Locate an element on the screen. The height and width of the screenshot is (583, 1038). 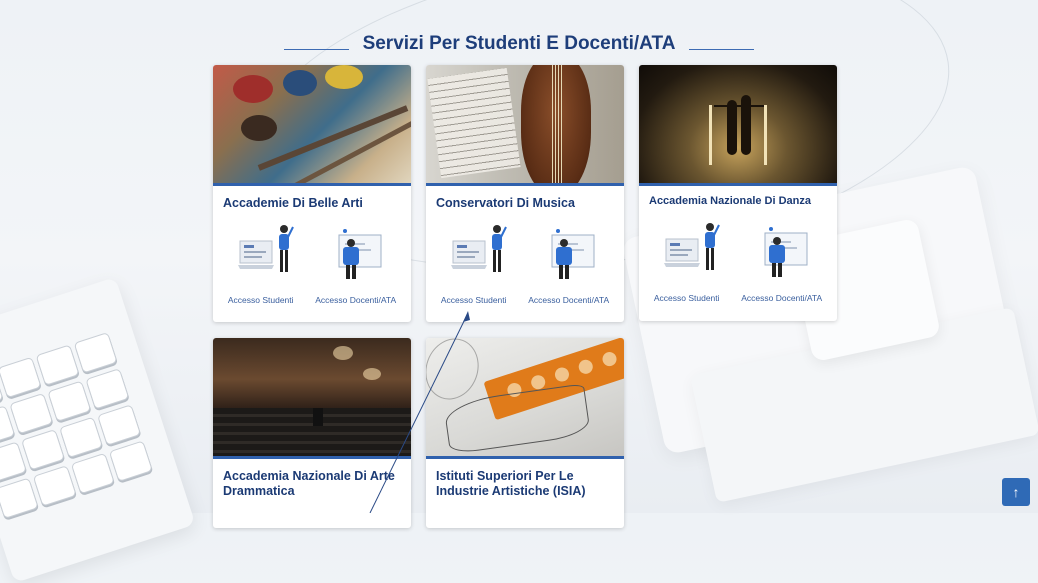
card-title: Conservatori Di Musica is located at coordinates (505, 203).